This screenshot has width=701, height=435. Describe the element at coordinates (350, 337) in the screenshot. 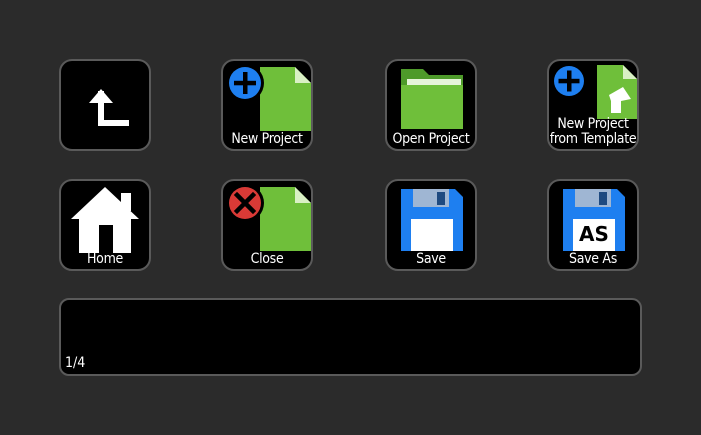

I see `status-bar: 1/4` at that location.